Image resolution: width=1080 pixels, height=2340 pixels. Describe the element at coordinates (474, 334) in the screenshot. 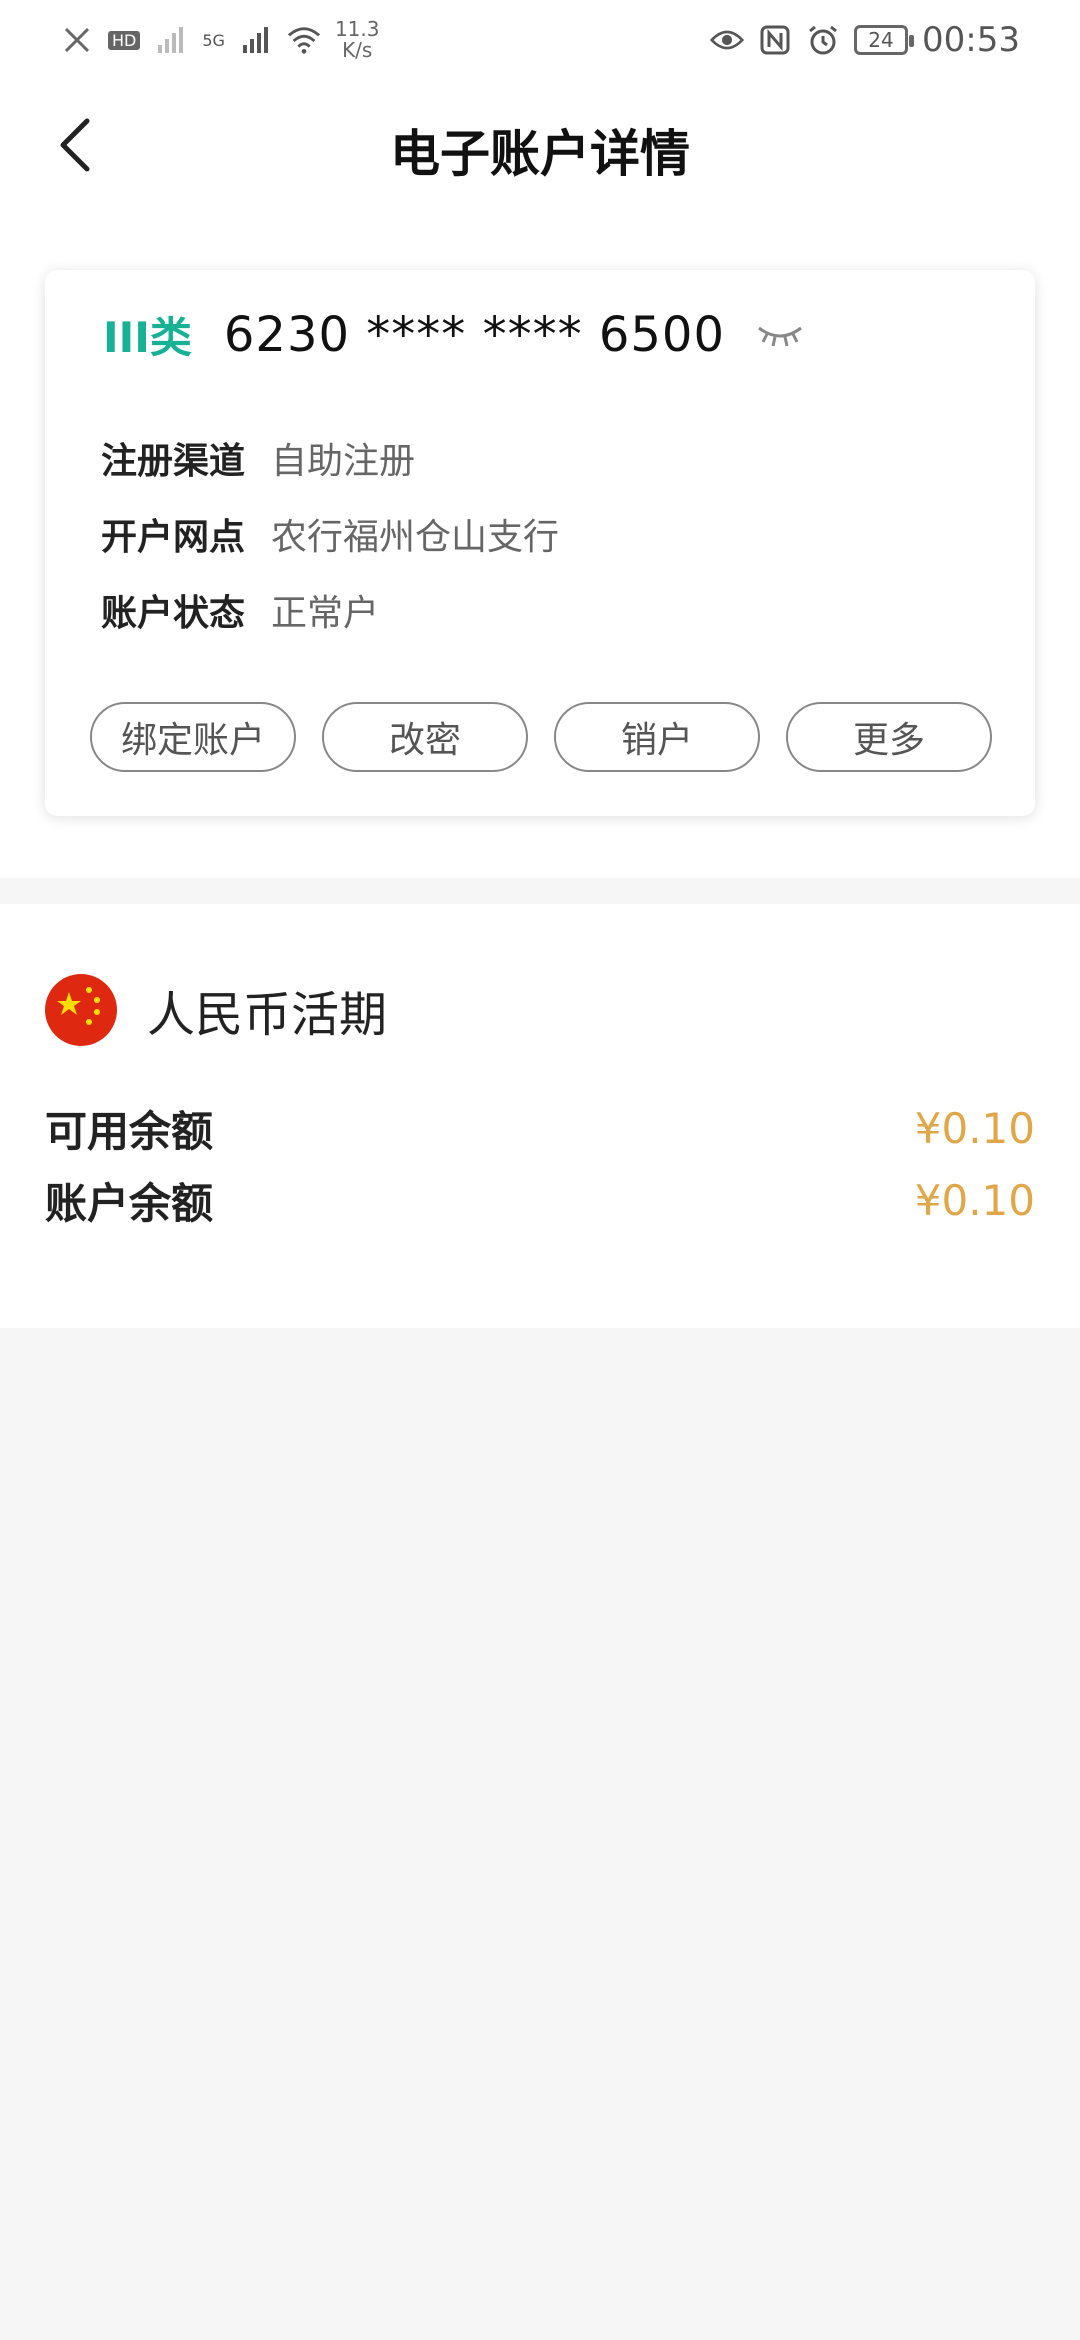

I see `account-number: 6230 **** **** 6500` at that location.